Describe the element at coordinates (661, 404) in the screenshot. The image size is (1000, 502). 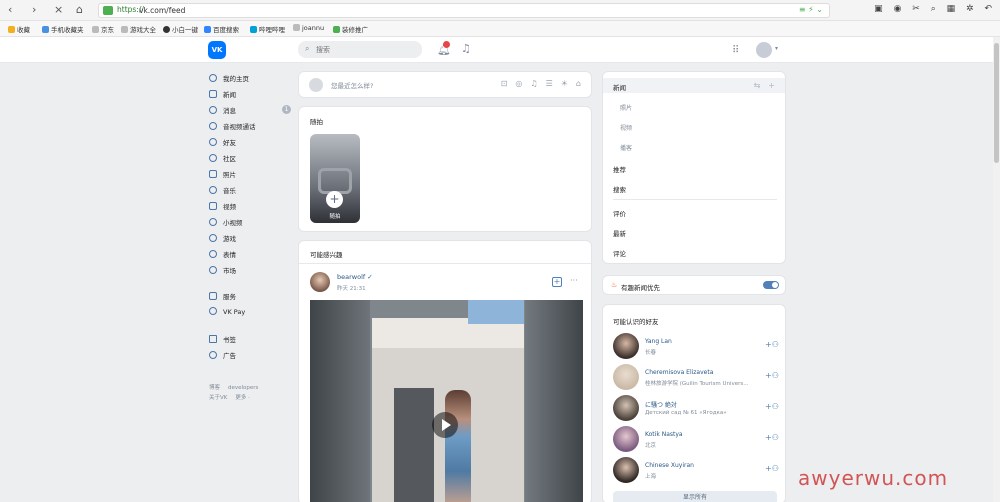
I see `friend-name: に騒つ 絶対` at that location.